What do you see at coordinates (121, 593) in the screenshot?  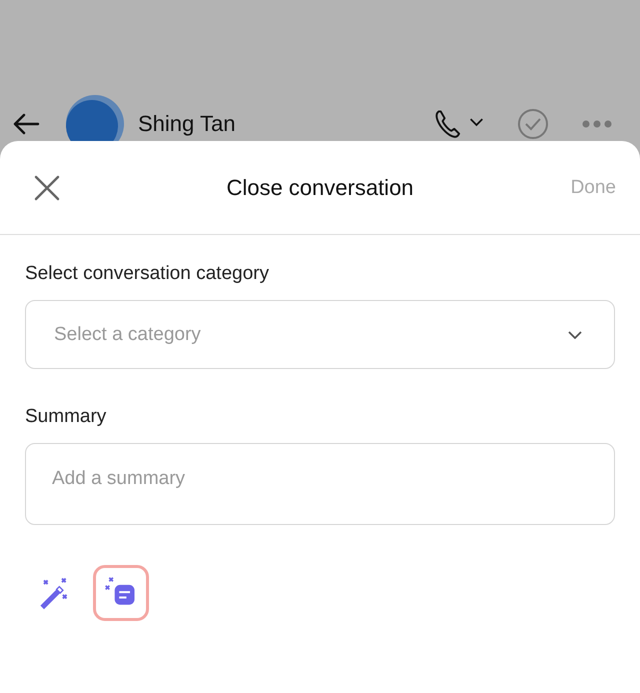 I see `summarize-icon` at bounding box center [121, 593].